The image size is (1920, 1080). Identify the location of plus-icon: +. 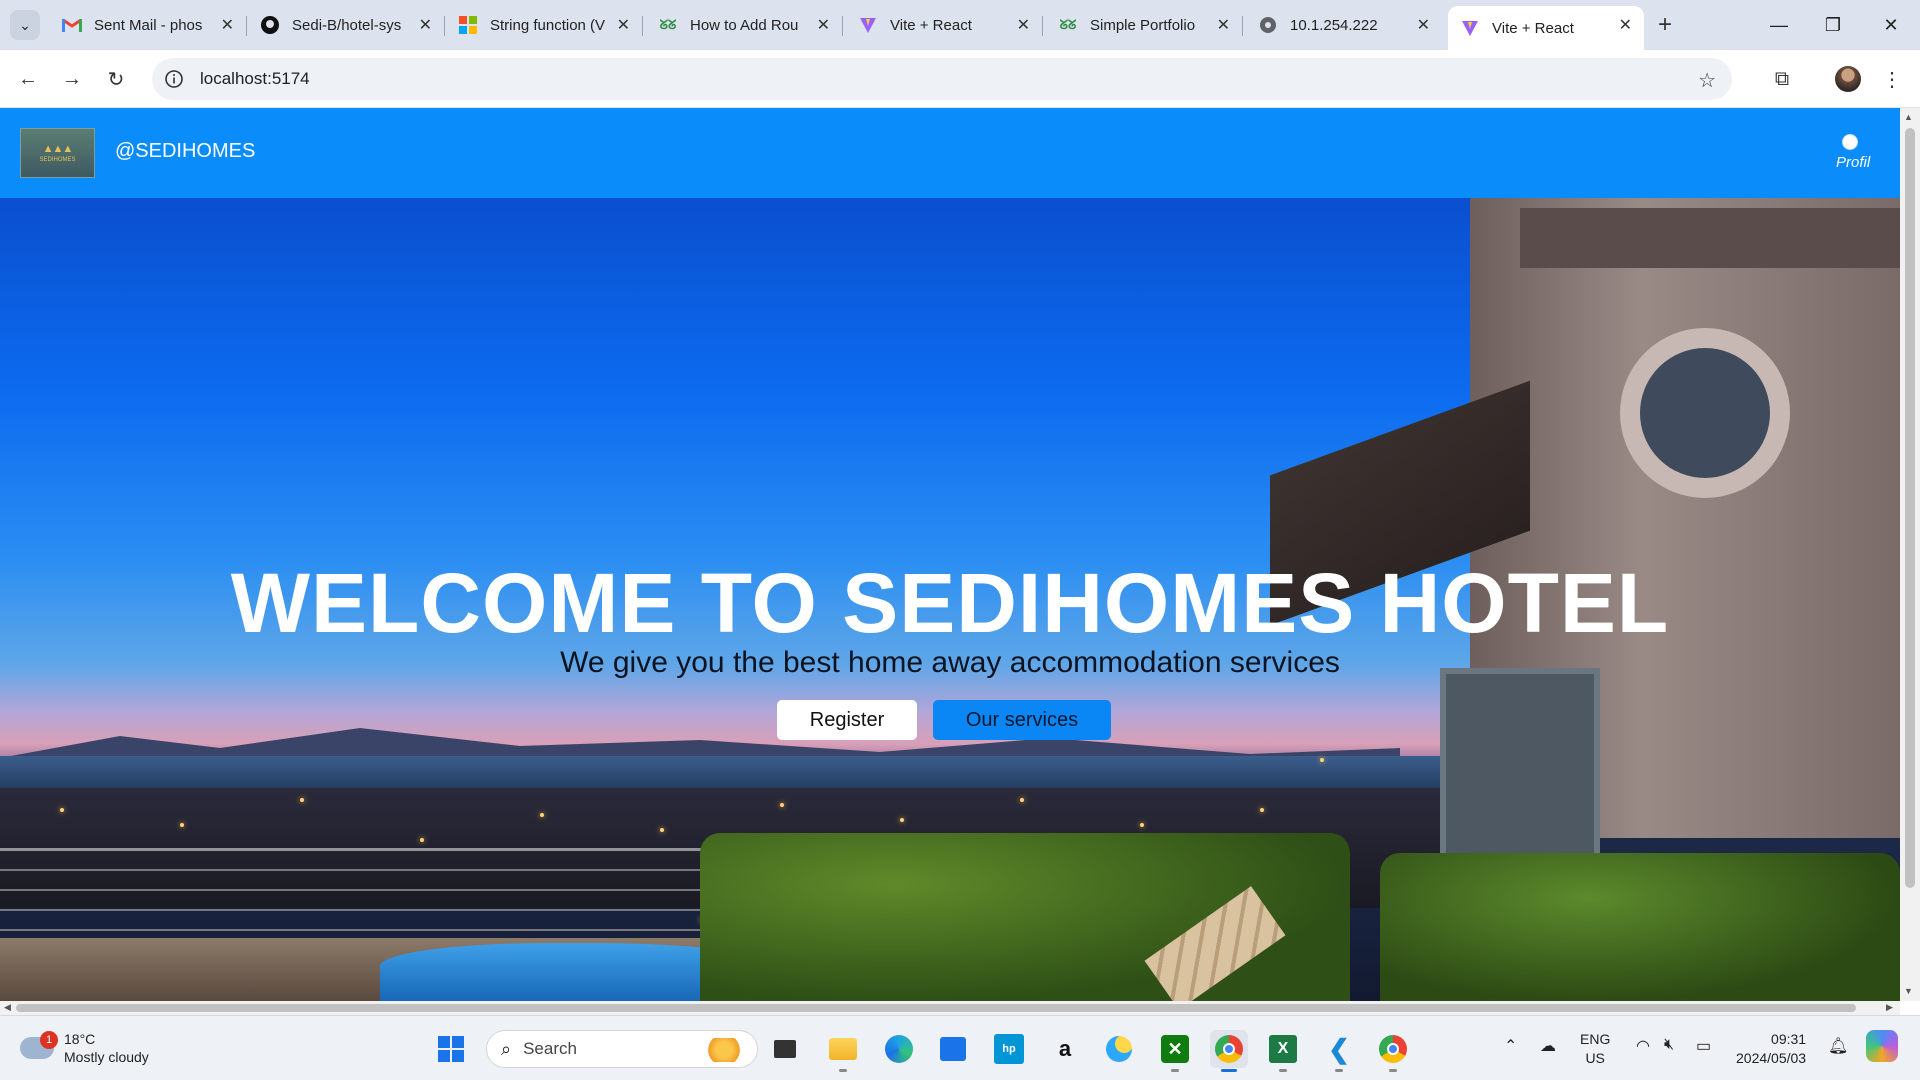
(1664, 24).